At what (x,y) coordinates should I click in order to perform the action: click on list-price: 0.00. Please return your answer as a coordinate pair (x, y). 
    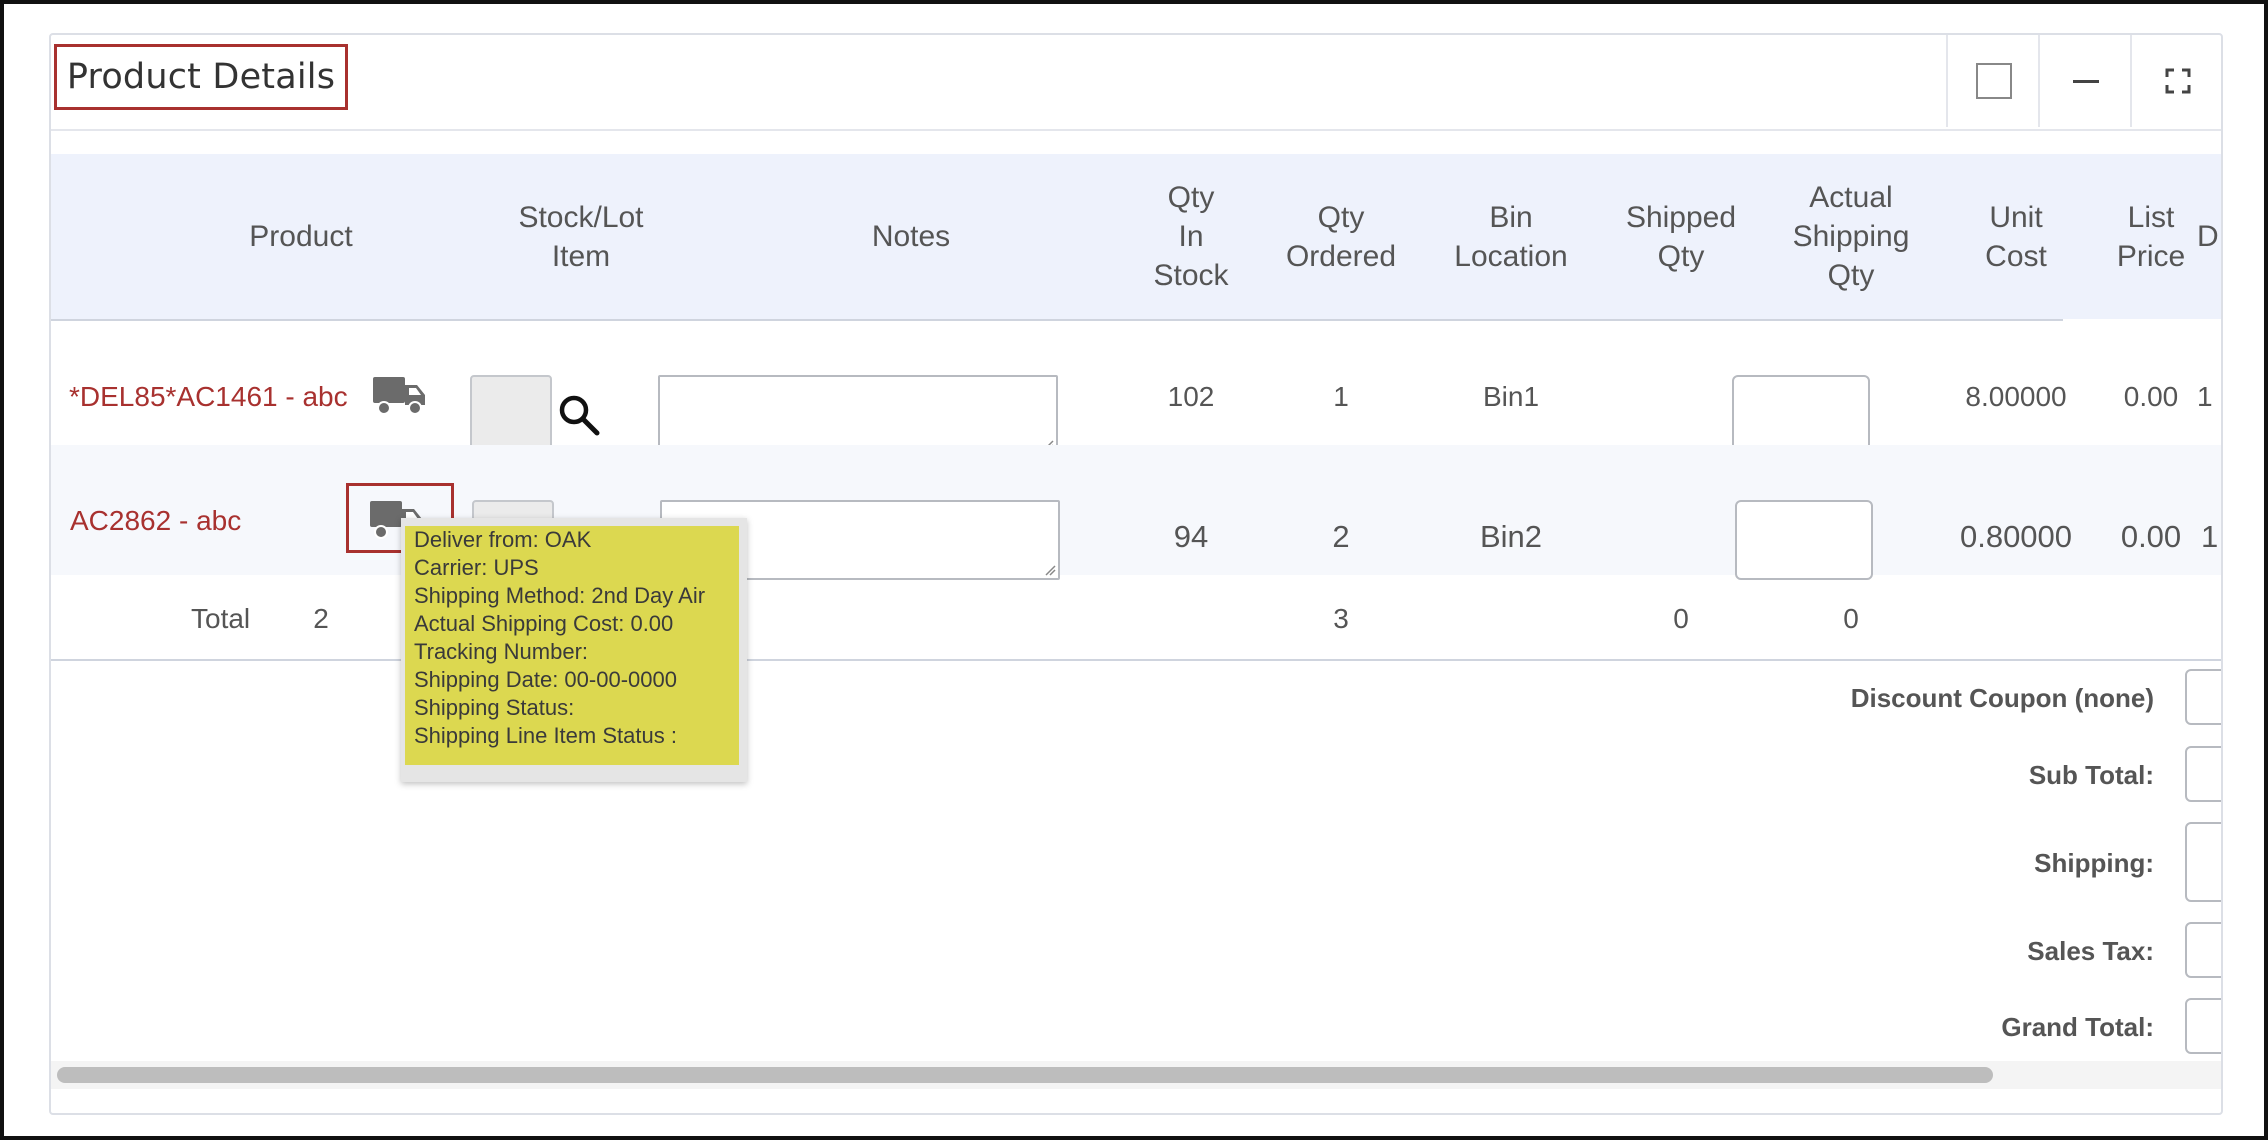
    Looking at the image, I should click on (2151, 536).